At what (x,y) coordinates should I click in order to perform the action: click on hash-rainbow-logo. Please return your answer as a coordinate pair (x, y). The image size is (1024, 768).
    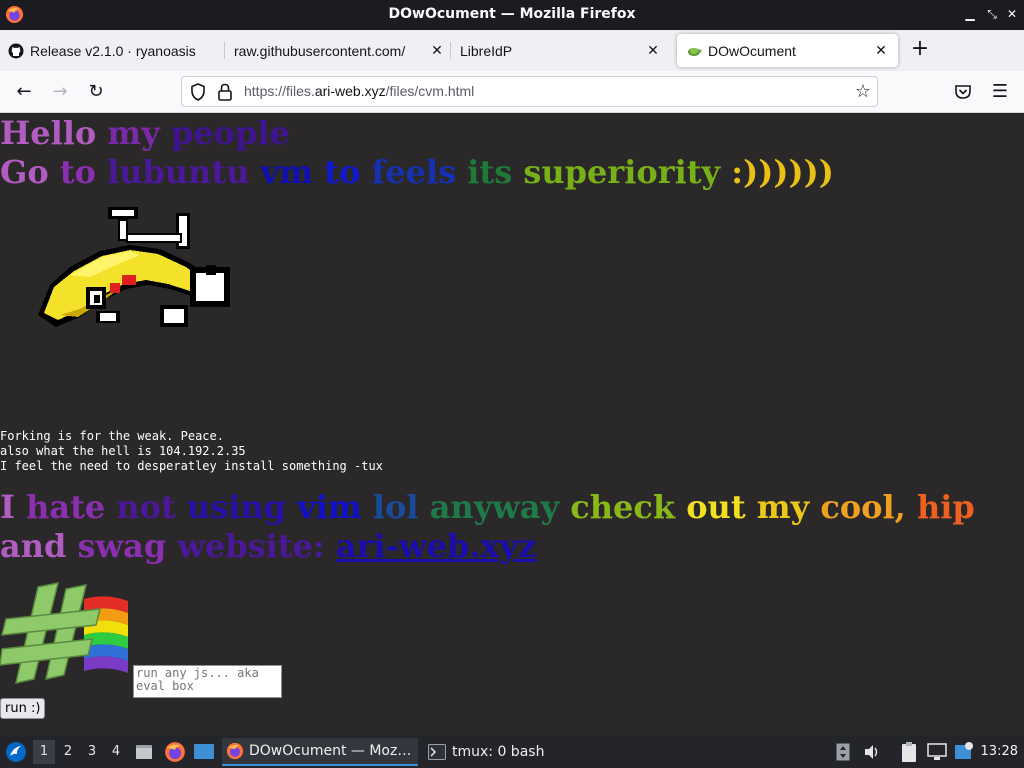
    Looking at the image, I should click on (64, 633).